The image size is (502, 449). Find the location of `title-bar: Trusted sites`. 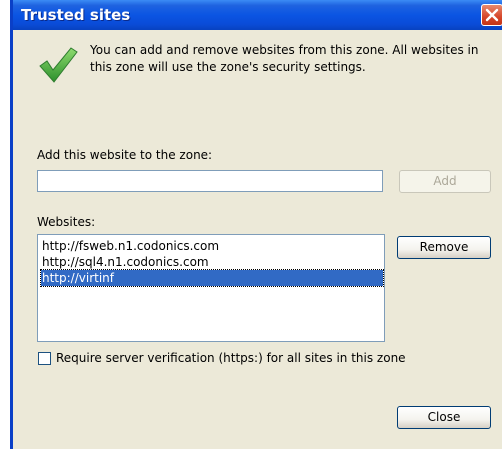

title-bar: Trusted sites is located at coordinates (257, 15).